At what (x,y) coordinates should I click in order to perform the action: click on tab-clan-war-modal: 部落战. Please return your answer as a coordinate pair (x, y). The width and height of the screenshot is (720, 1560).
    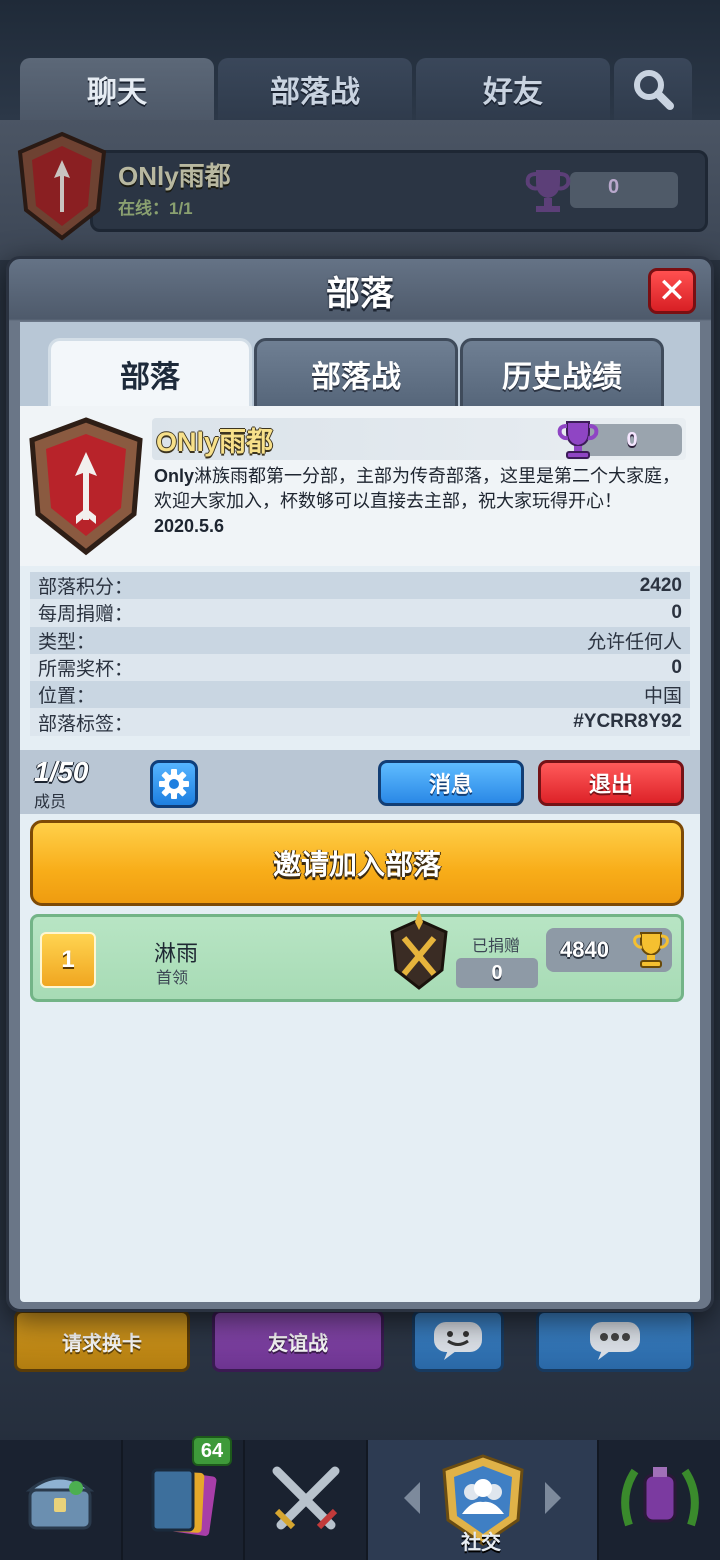
    Looking at the image, I should click on (356, 372).